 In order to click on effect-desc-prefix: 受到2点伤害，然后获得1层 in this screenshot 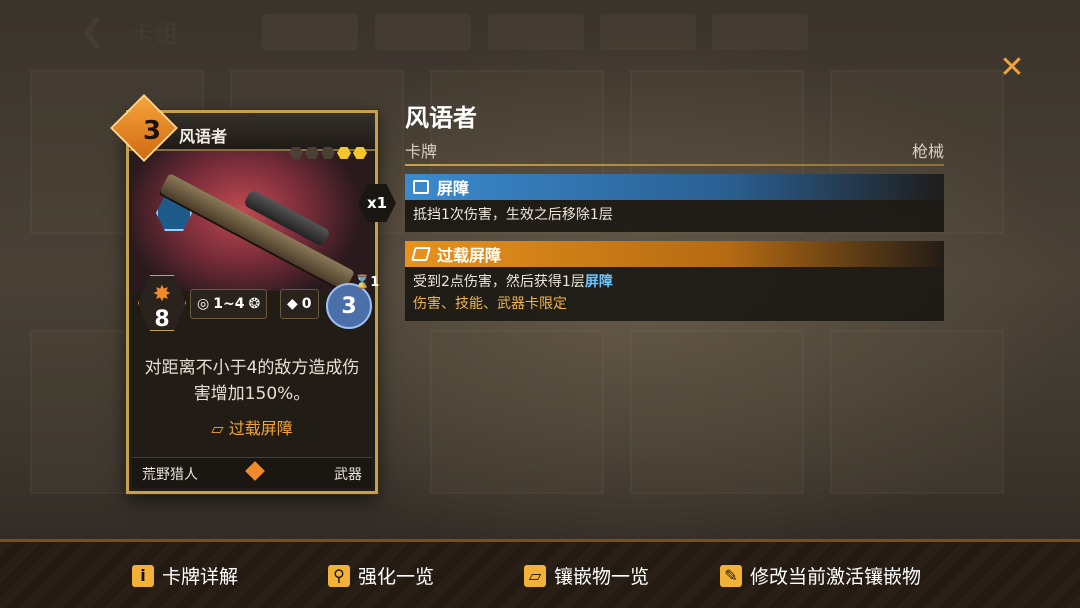, I will do `click(499, 282)`.